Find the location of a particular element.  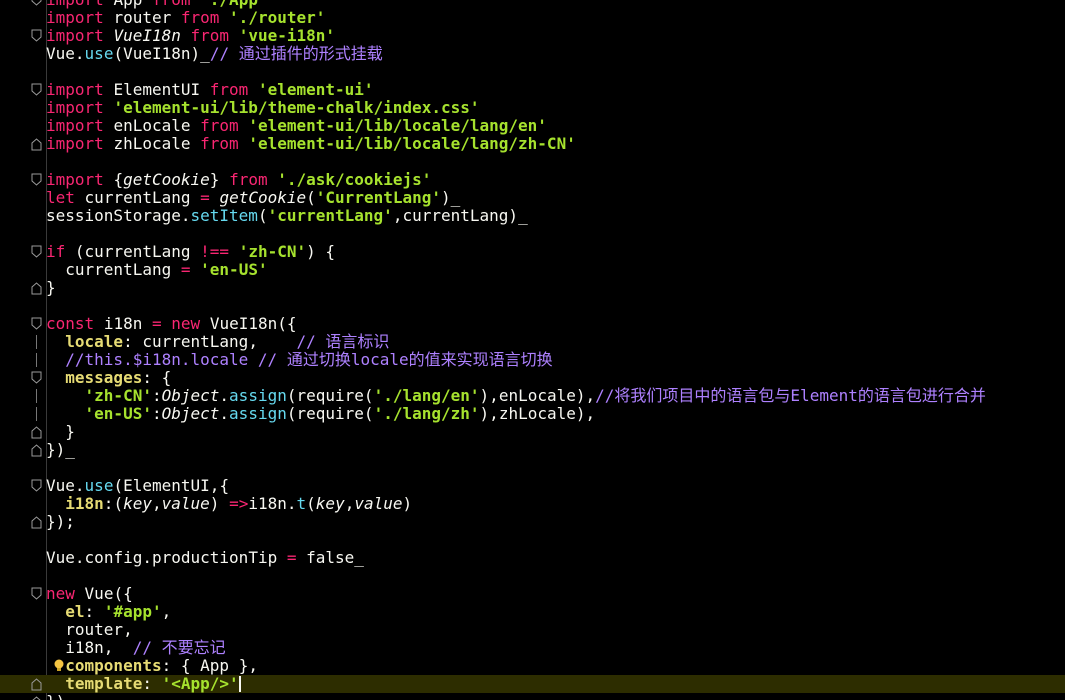

code-text: if (currentLang !== 'zh-CN') { is located at coordinates (191, 251).